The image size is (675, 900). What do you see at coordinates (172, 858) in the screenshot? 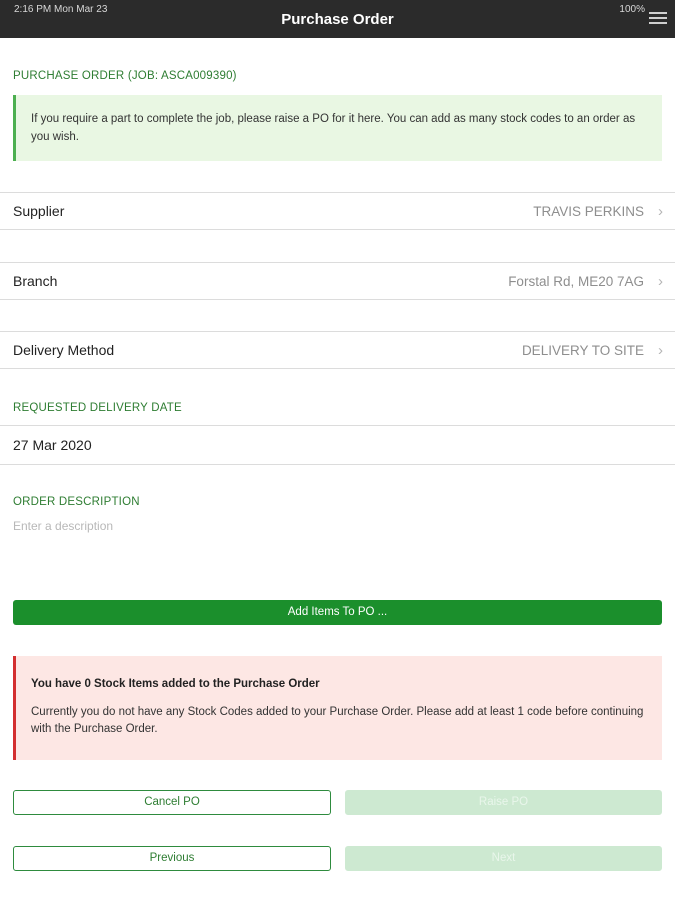
I see `previous-button: Previous` at bounding box center [172, 858].